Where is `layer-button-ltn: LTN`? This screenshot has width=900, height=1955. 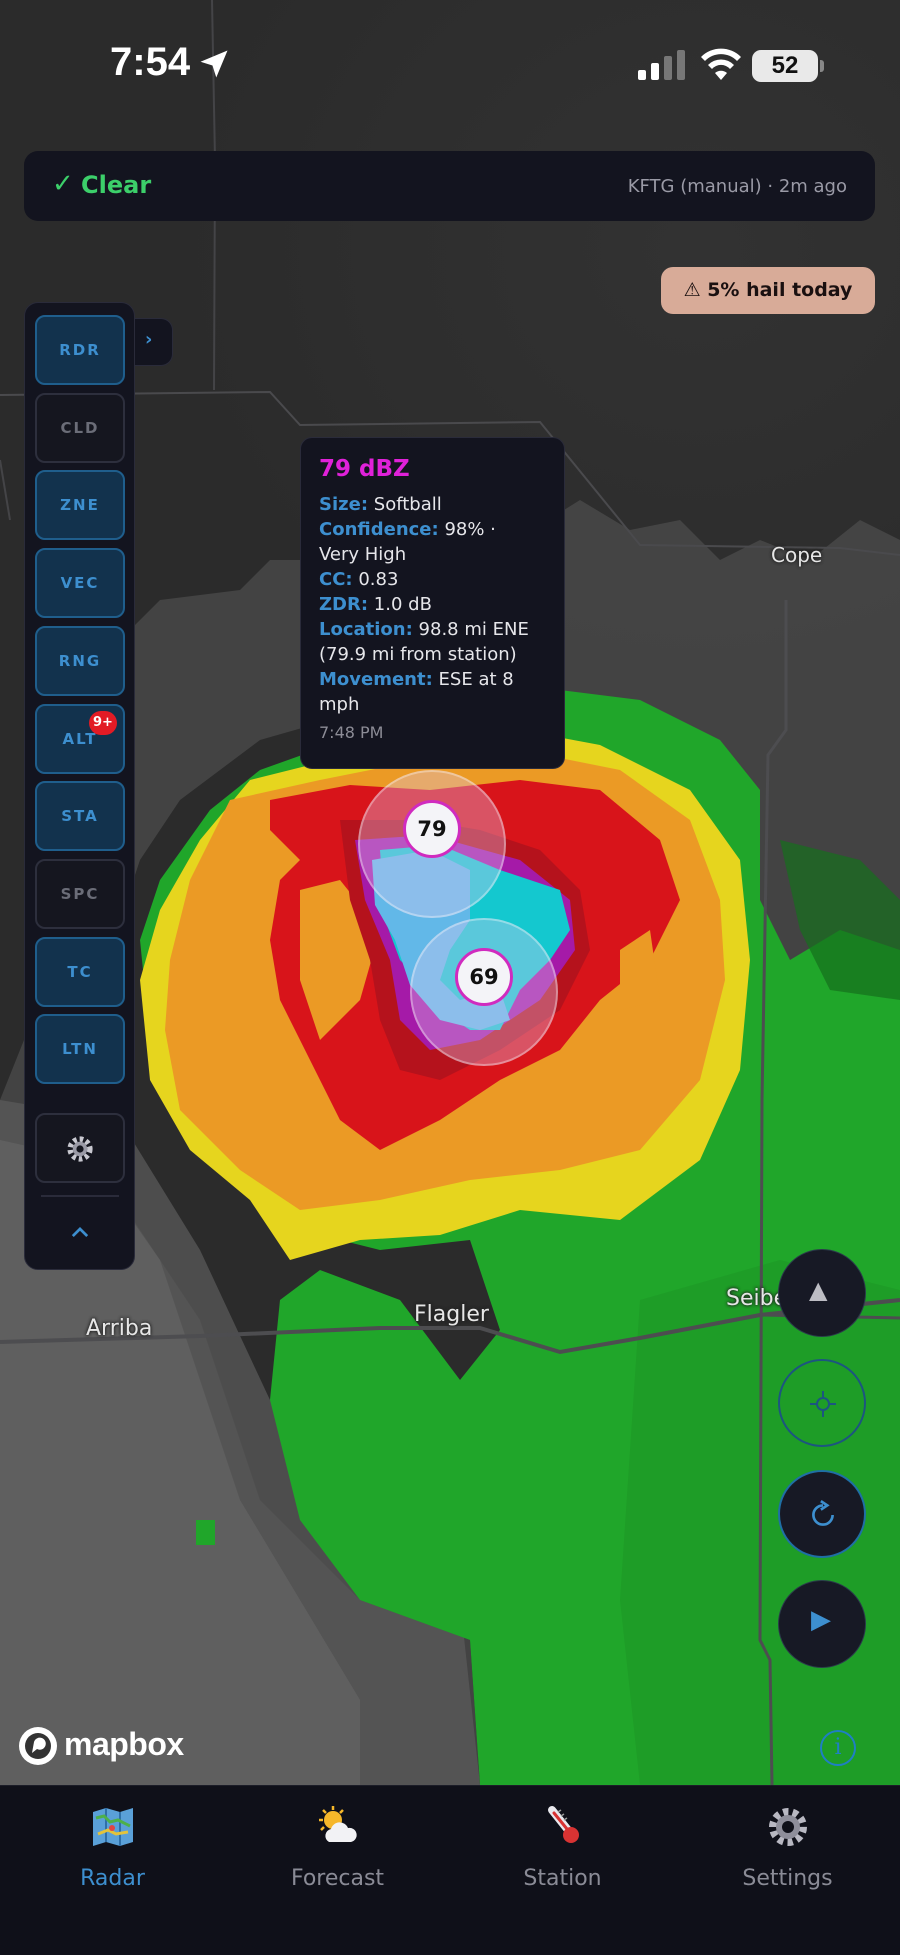 layer-button-ltn: LTN is located at coordinates (80, 1049).